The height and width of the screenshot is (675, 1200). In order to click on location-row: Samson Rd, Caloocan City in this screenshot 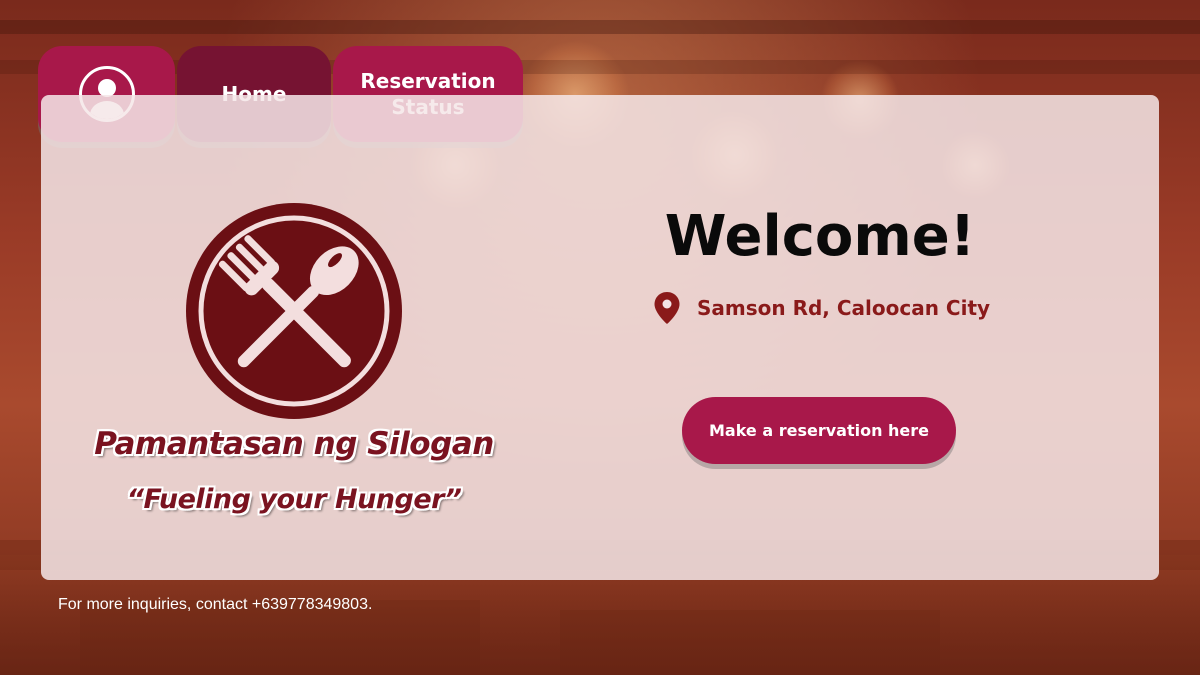, I will do `click(821, 308)`.